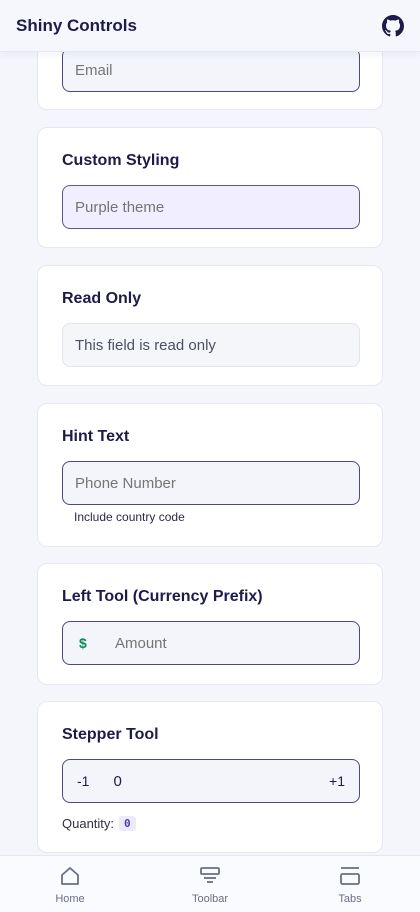 This screenshot has height=912, width=420. I want to click on hint-text-card: Hint Text Include country code, so click(210, 475).